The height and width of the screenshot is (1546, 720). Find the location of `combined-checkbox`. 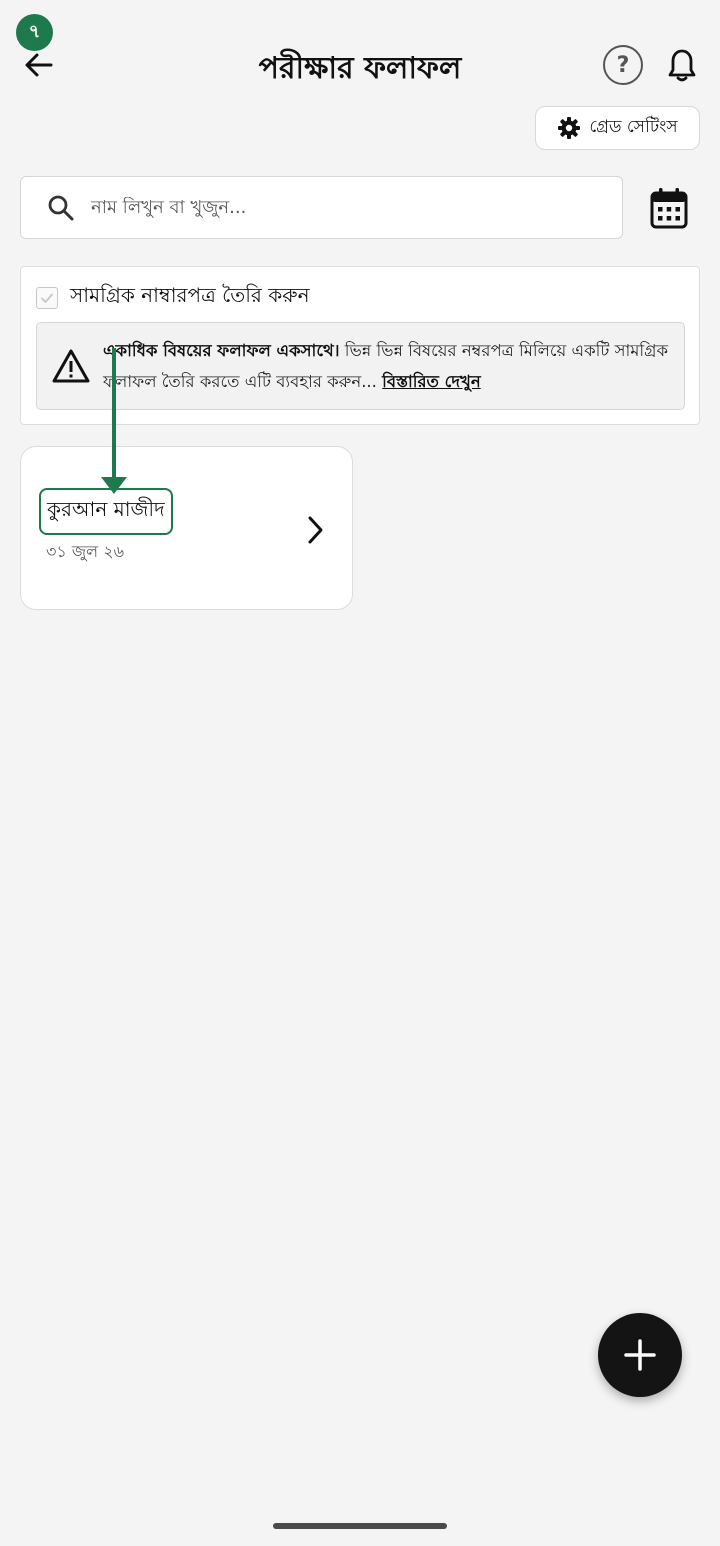

combined-checkbox is located at coordinates (47, 297).